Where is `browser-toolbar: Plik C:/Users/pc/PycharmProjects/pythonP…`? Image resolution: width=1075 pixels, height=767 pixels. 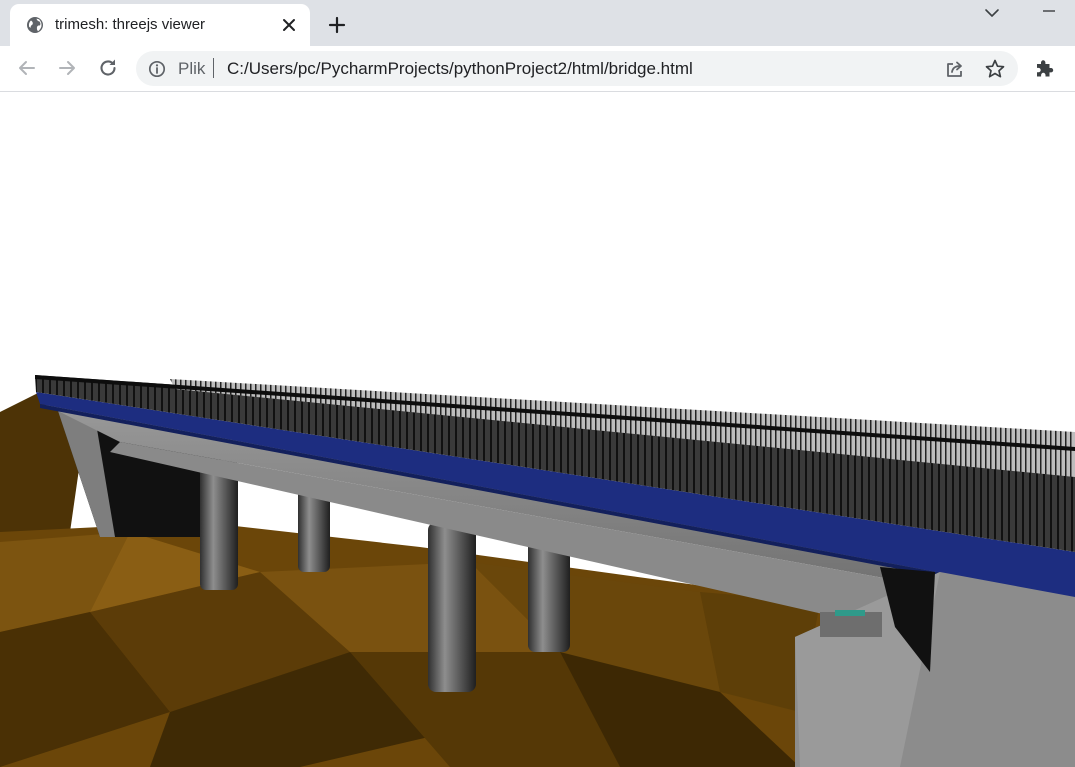
browser-toolbar: Plik C:/Users/pc/PycharmProjects/pythonP… is located at coordinates (537, 69).